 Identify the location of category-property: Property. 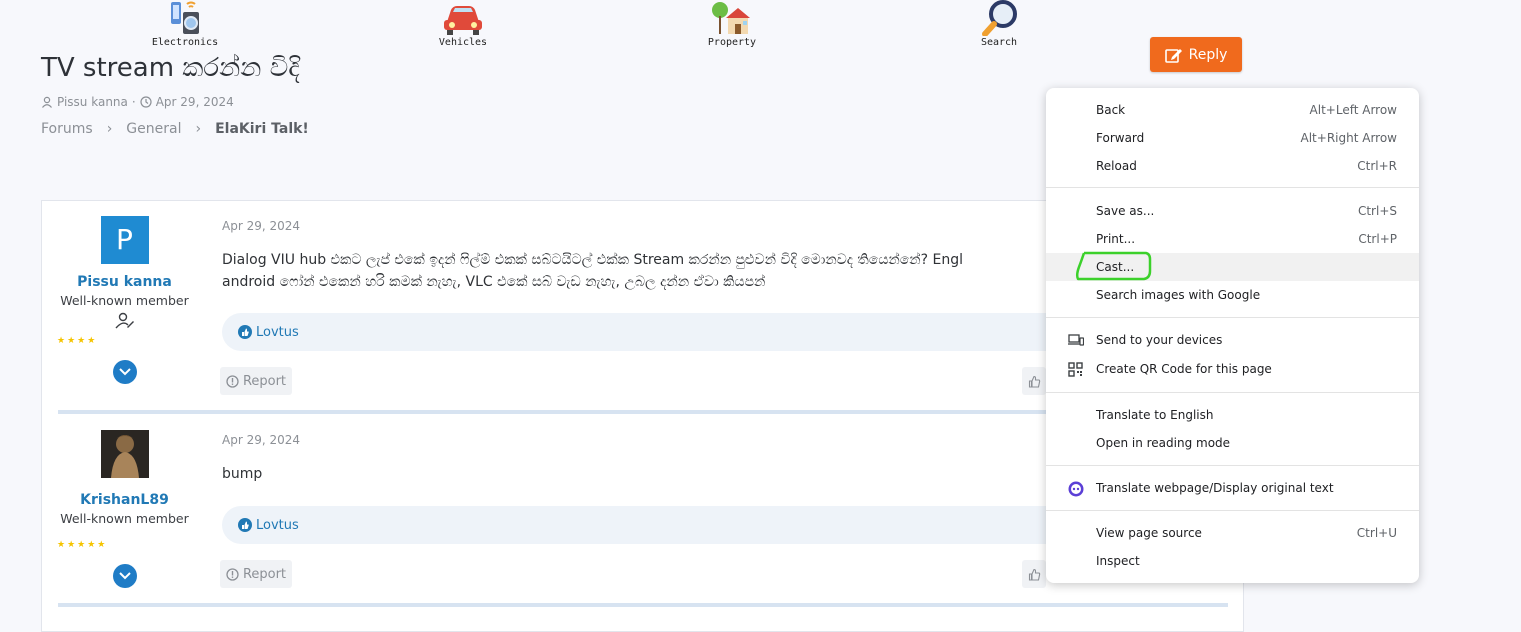
(732, 24).